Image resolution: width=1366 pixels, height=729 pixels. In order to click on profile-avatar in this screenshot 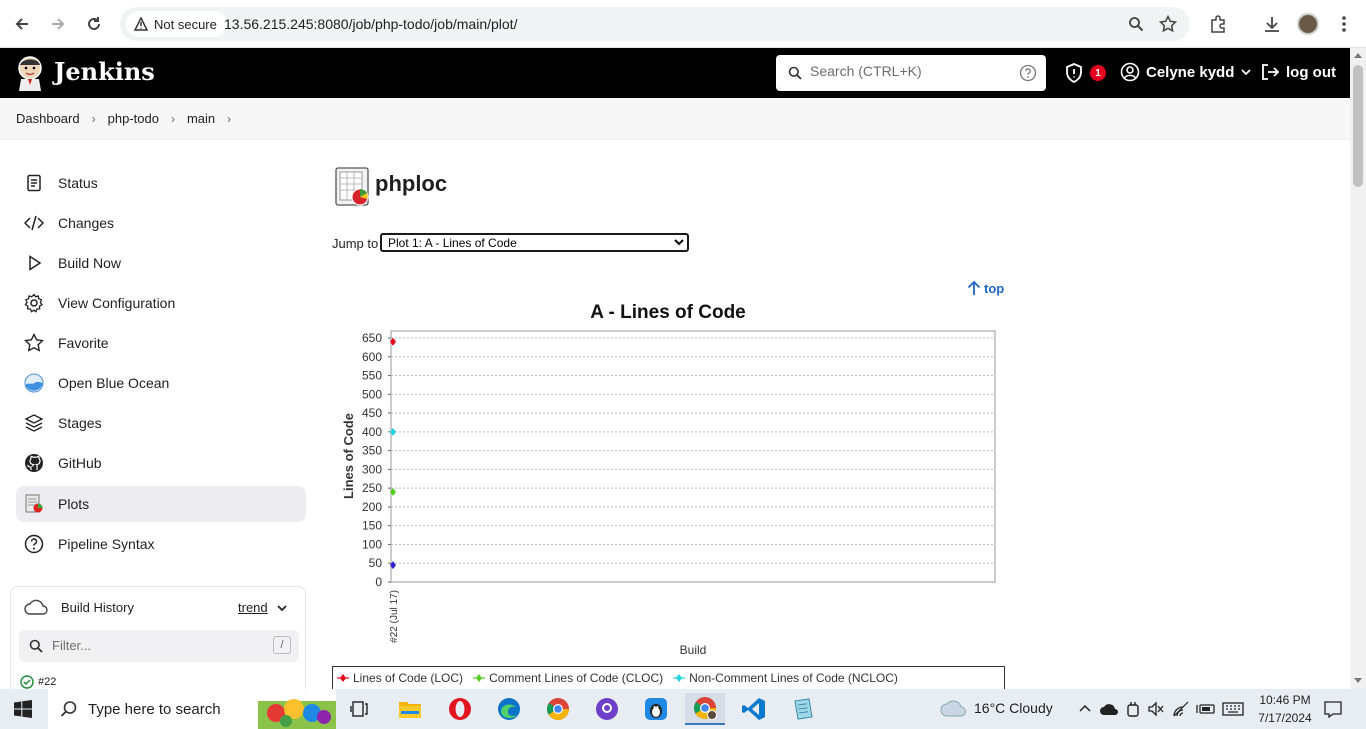, I will do `click(1308, 24)`.